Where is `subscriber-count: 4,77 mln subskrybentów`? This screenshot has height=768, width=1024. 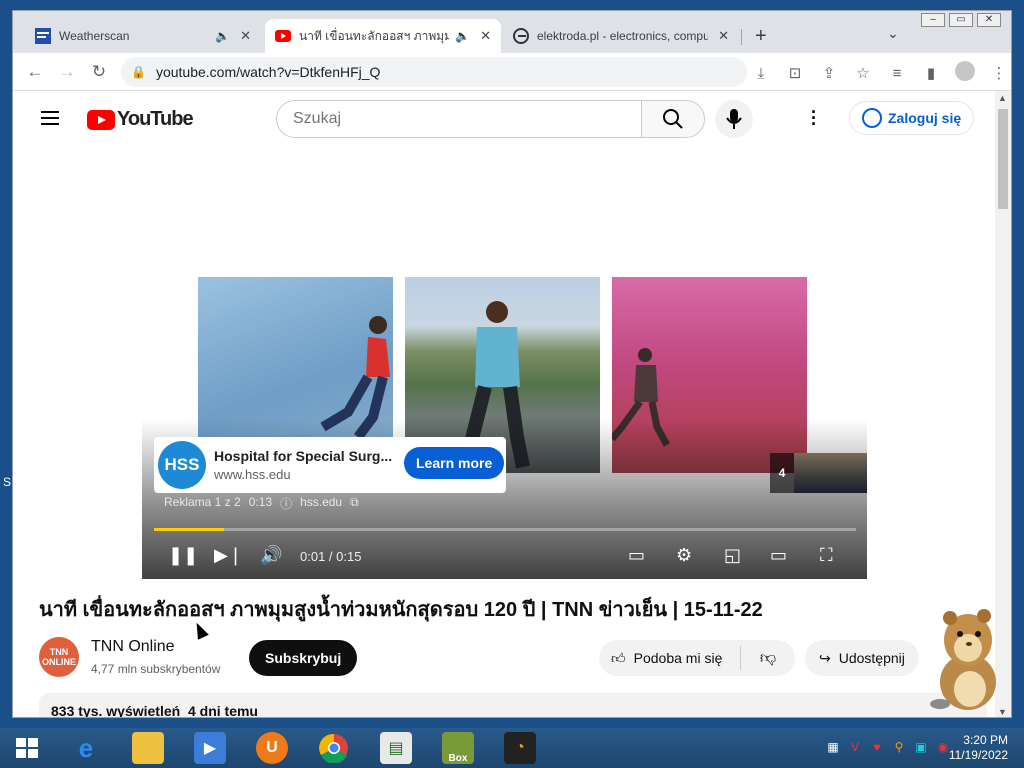 subscriber-count: 4,77 mln subskrybentów is located at coordinates (156, 669).